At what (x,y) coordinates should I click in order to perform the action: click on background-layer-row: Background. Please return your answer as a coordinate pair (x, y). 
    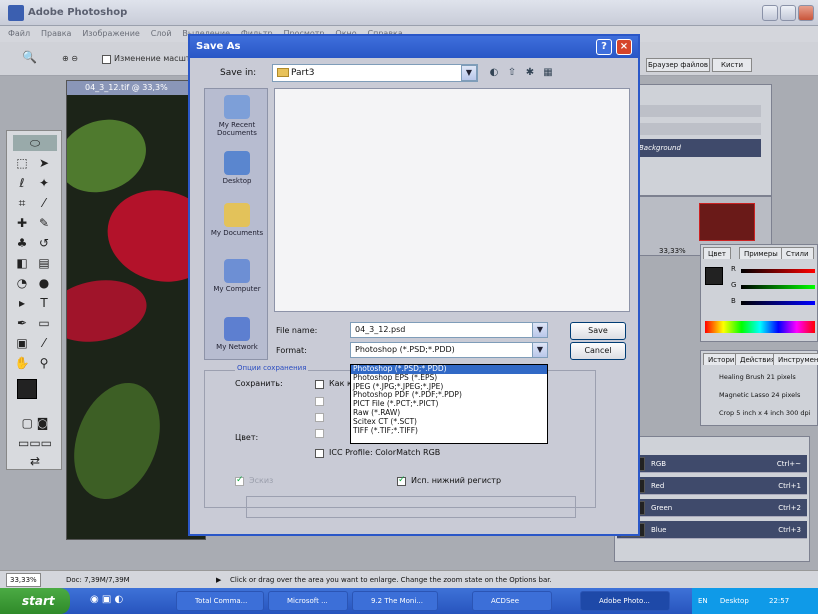
    Looking at the image, I should click on (696, 148).